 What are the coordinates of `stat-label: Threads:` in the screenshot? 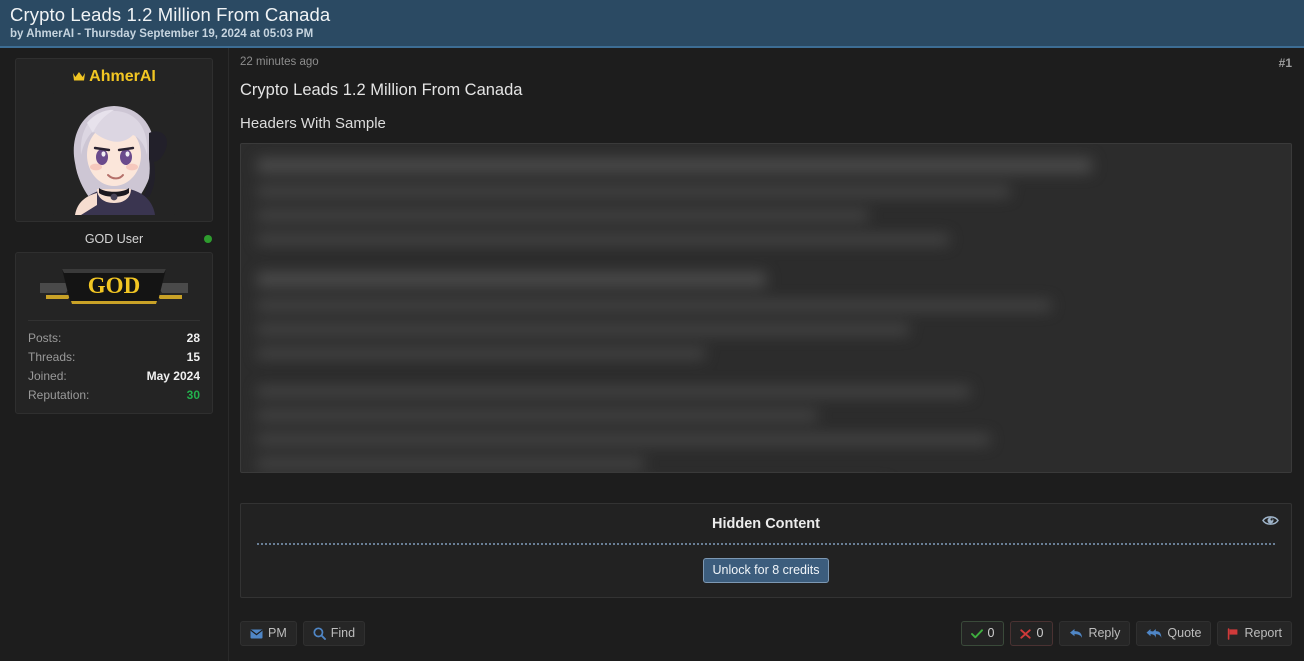 It's located at (52, 357).